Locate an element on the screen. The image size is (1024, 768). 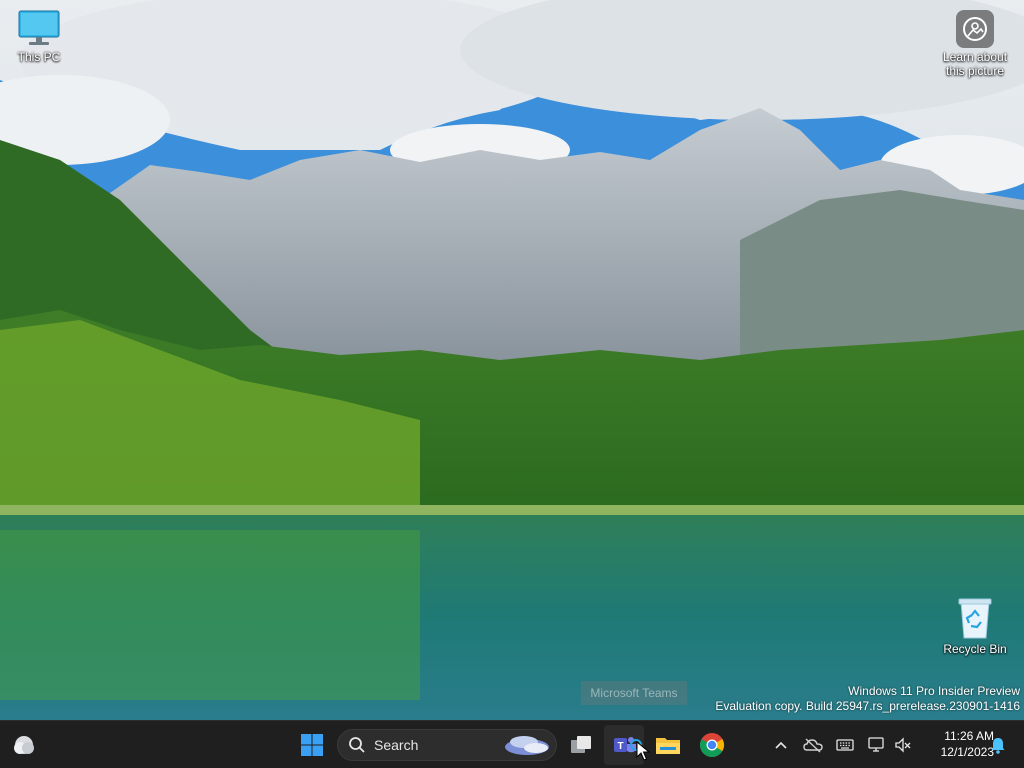
windows-logo-icon is located at coordinates (312, 745).